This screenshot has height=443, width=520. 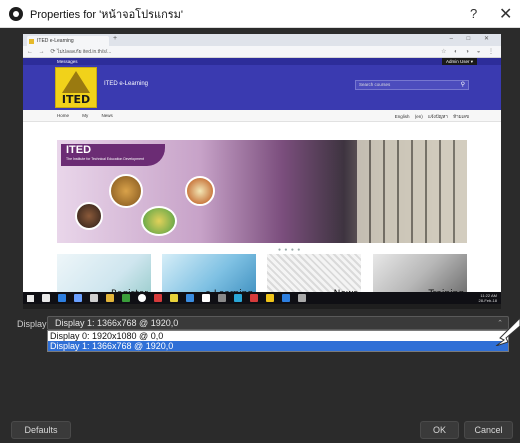 I want to click on logo-text: ITED, so click(x=76, y=99).